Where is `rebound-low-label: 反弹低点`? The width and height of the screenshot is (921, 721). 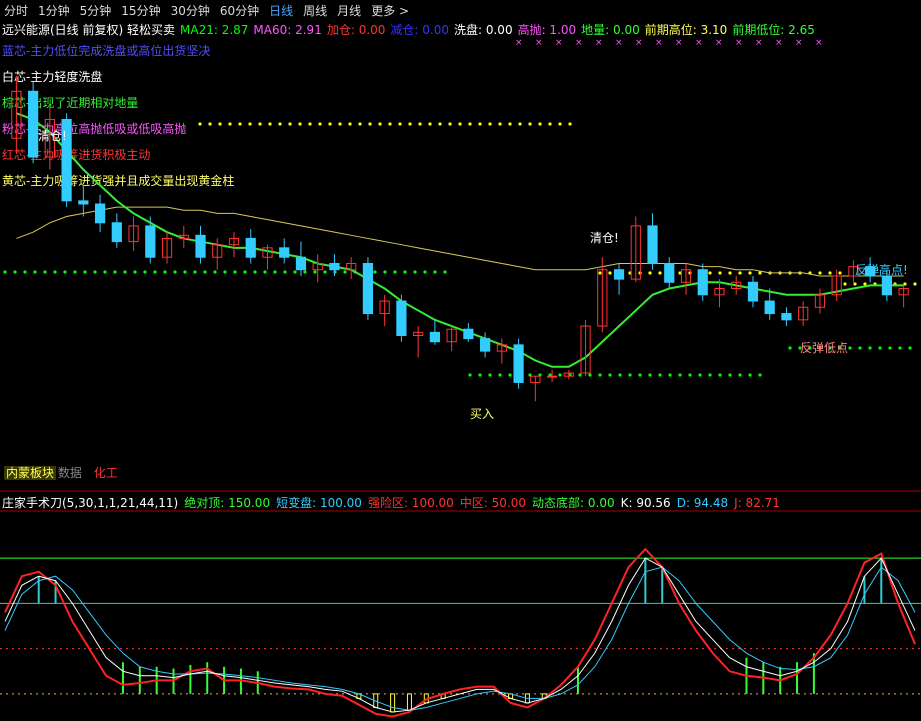 rebound-low-label: 反弹低点 is located at coordinates (824, 348).